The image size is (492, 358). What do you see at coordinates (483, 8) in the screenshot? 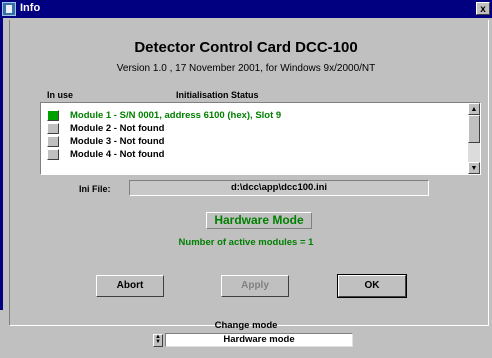
I see `close-button: x` at bounding box center [483, 8].